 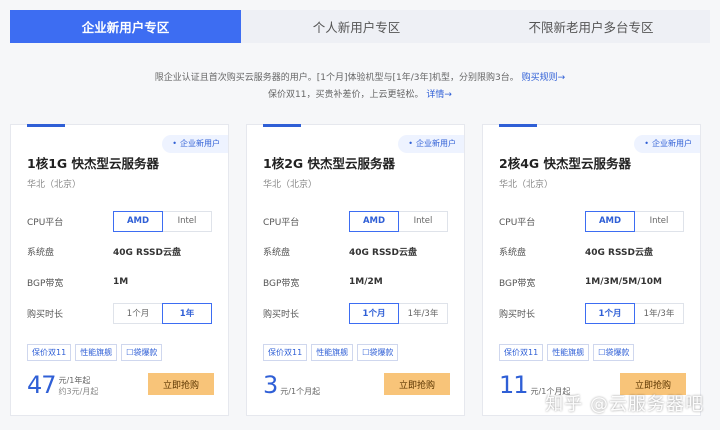 What do you see at coordinates (187, 313) in the screenshot?
I see `duration-option-1year: 1年` at bounding box center [187, 313].